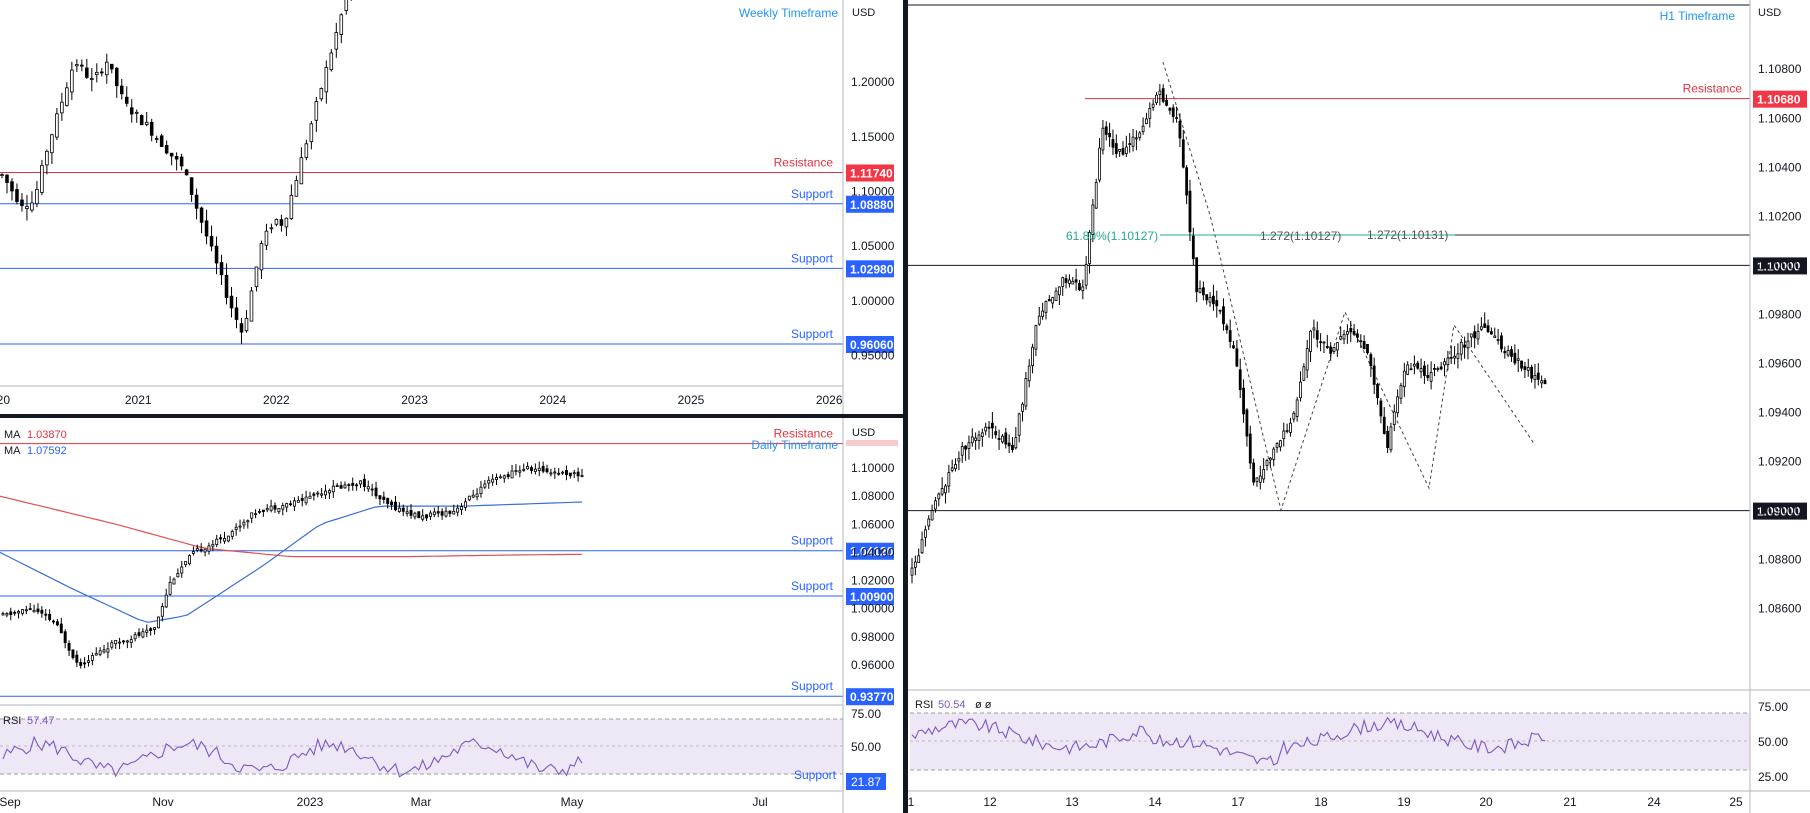 The width and height of the screenshot is (1810, 813). I want to click on daily-time-tick: 2023, so click(310, 802).